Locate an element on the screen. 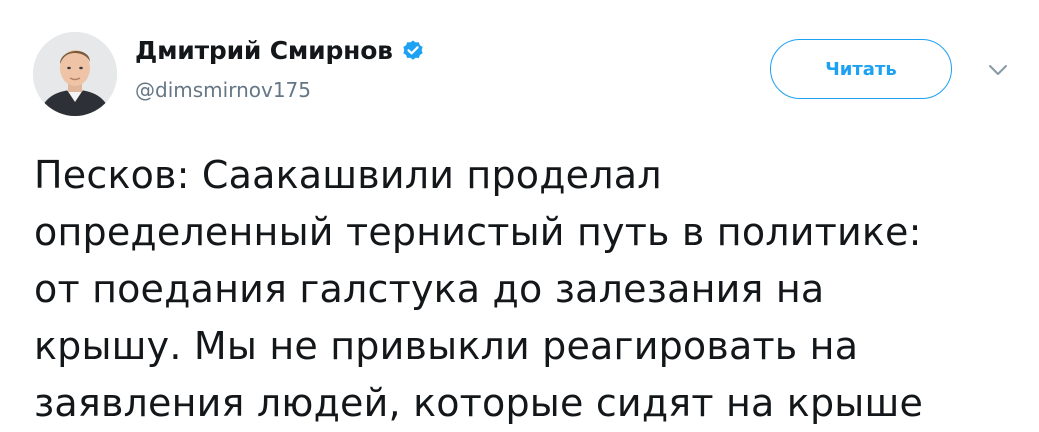  avatar is located at coordinates (75, 74).